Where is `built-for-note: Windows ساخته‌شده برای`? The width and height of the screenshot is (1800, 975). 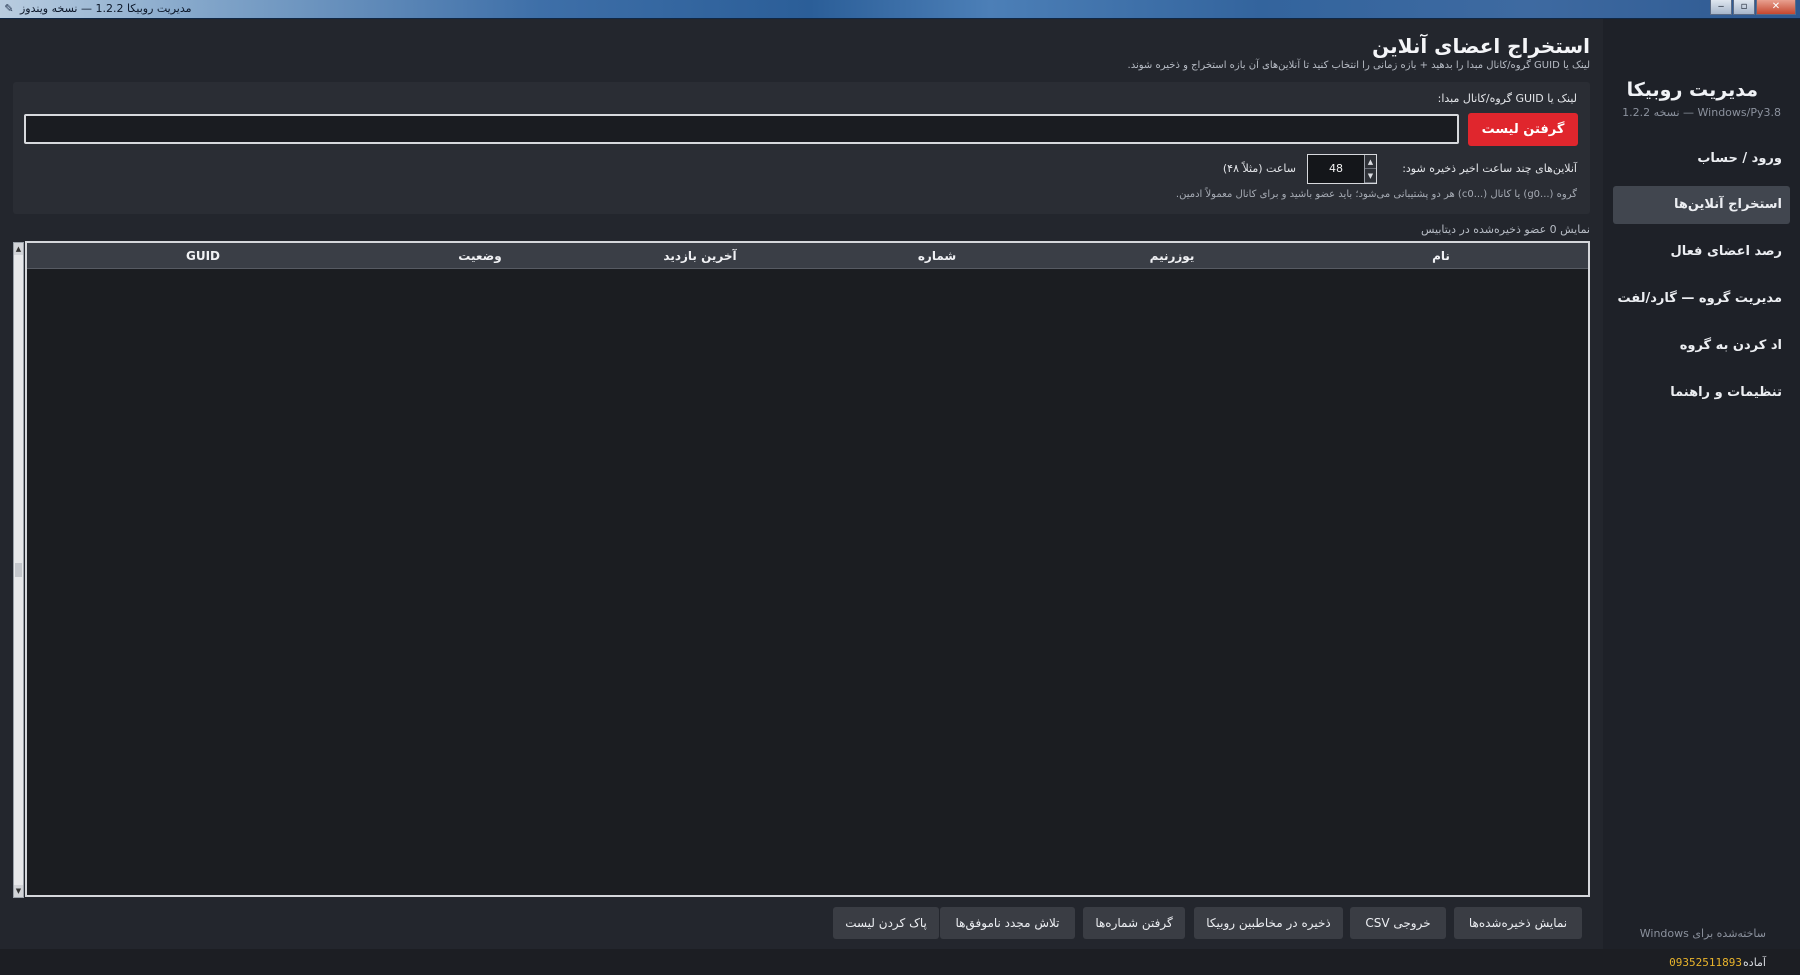 built-for-note: Windows ساخته‌شده برای is located at coordinates (1702, 933).